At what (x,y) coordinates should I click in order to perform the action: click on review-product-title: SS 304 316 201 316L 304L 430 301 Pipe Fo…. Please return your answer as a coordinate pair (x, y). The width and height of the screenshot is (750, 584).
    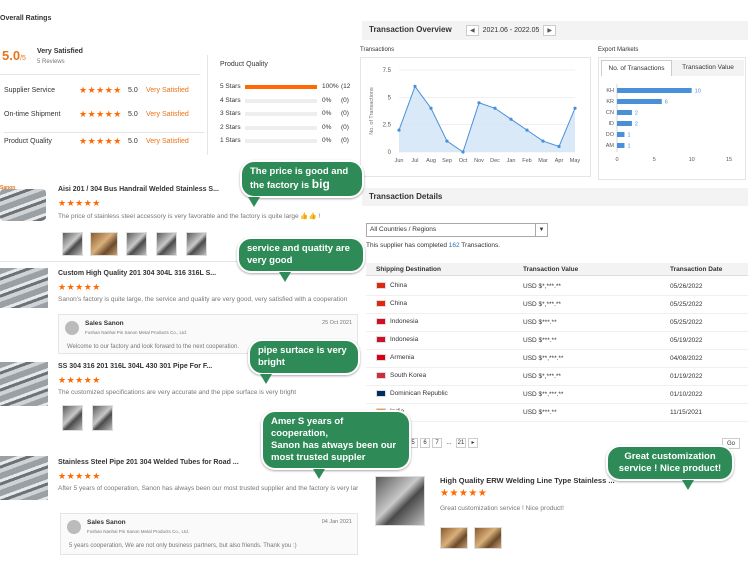
    Looking at the image, I should click on (135, 366).